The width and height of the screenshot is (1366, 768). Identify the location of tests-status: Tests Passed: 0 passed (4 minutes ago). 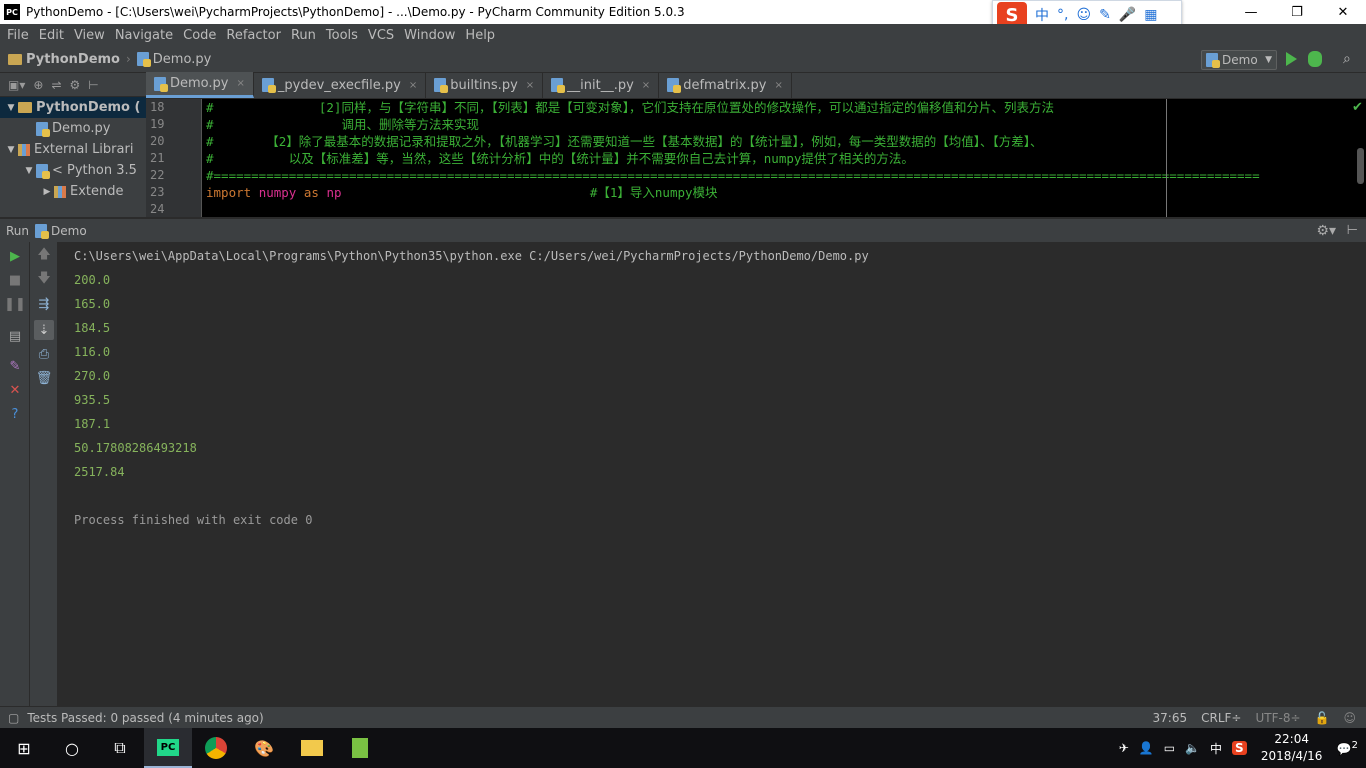
(145, 718).